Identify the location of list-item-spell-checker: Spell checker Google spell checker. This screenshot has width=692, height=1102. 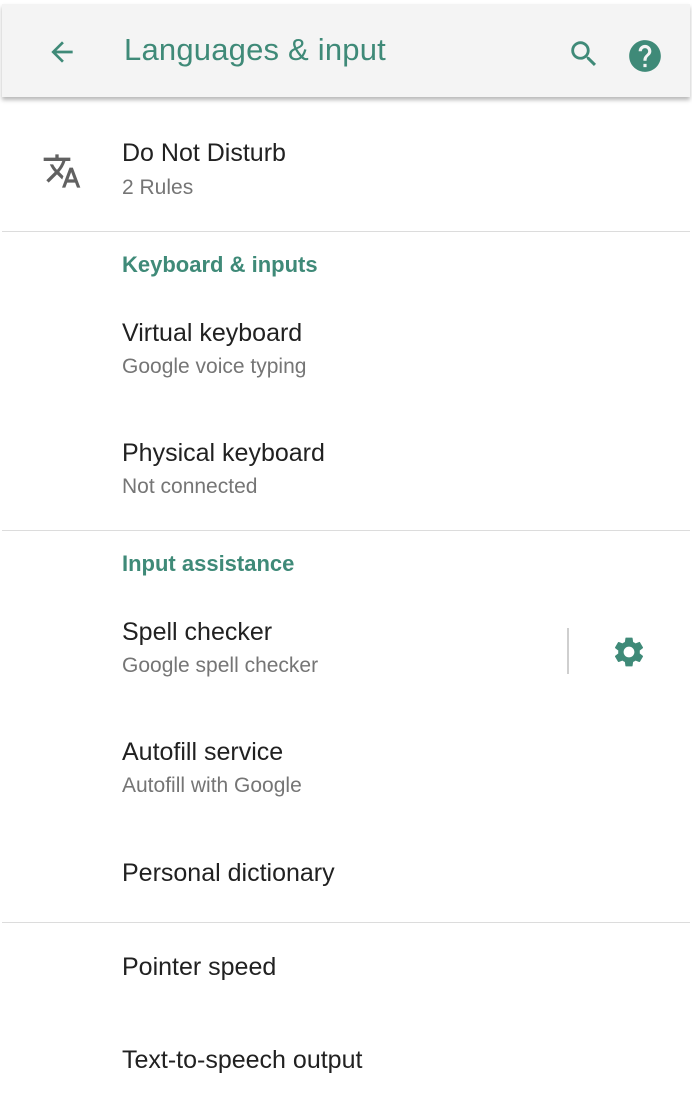
(282, 648).